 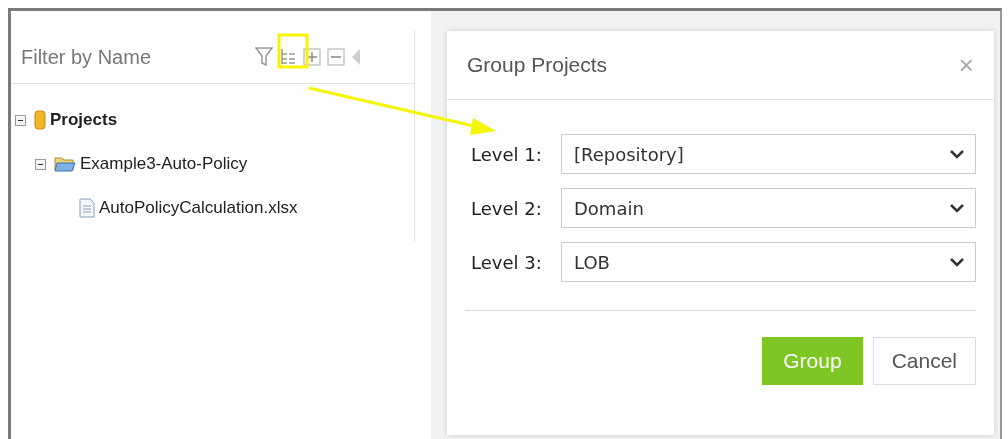 What do you see at coordinates (768, 262) in the screenshot?
I see `dropdown: LOB` at bounding box center [768, 262].